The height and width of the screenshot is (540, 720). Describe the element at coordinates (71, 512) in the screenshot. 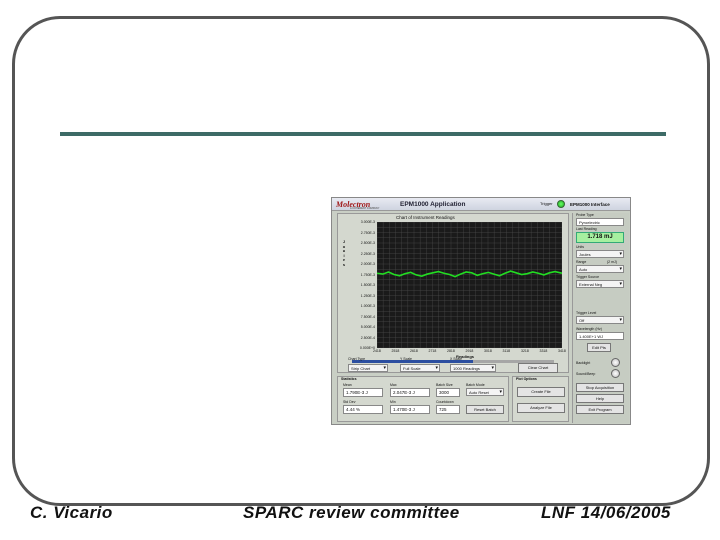

I see `footer-author: C. Vicario` at that location.